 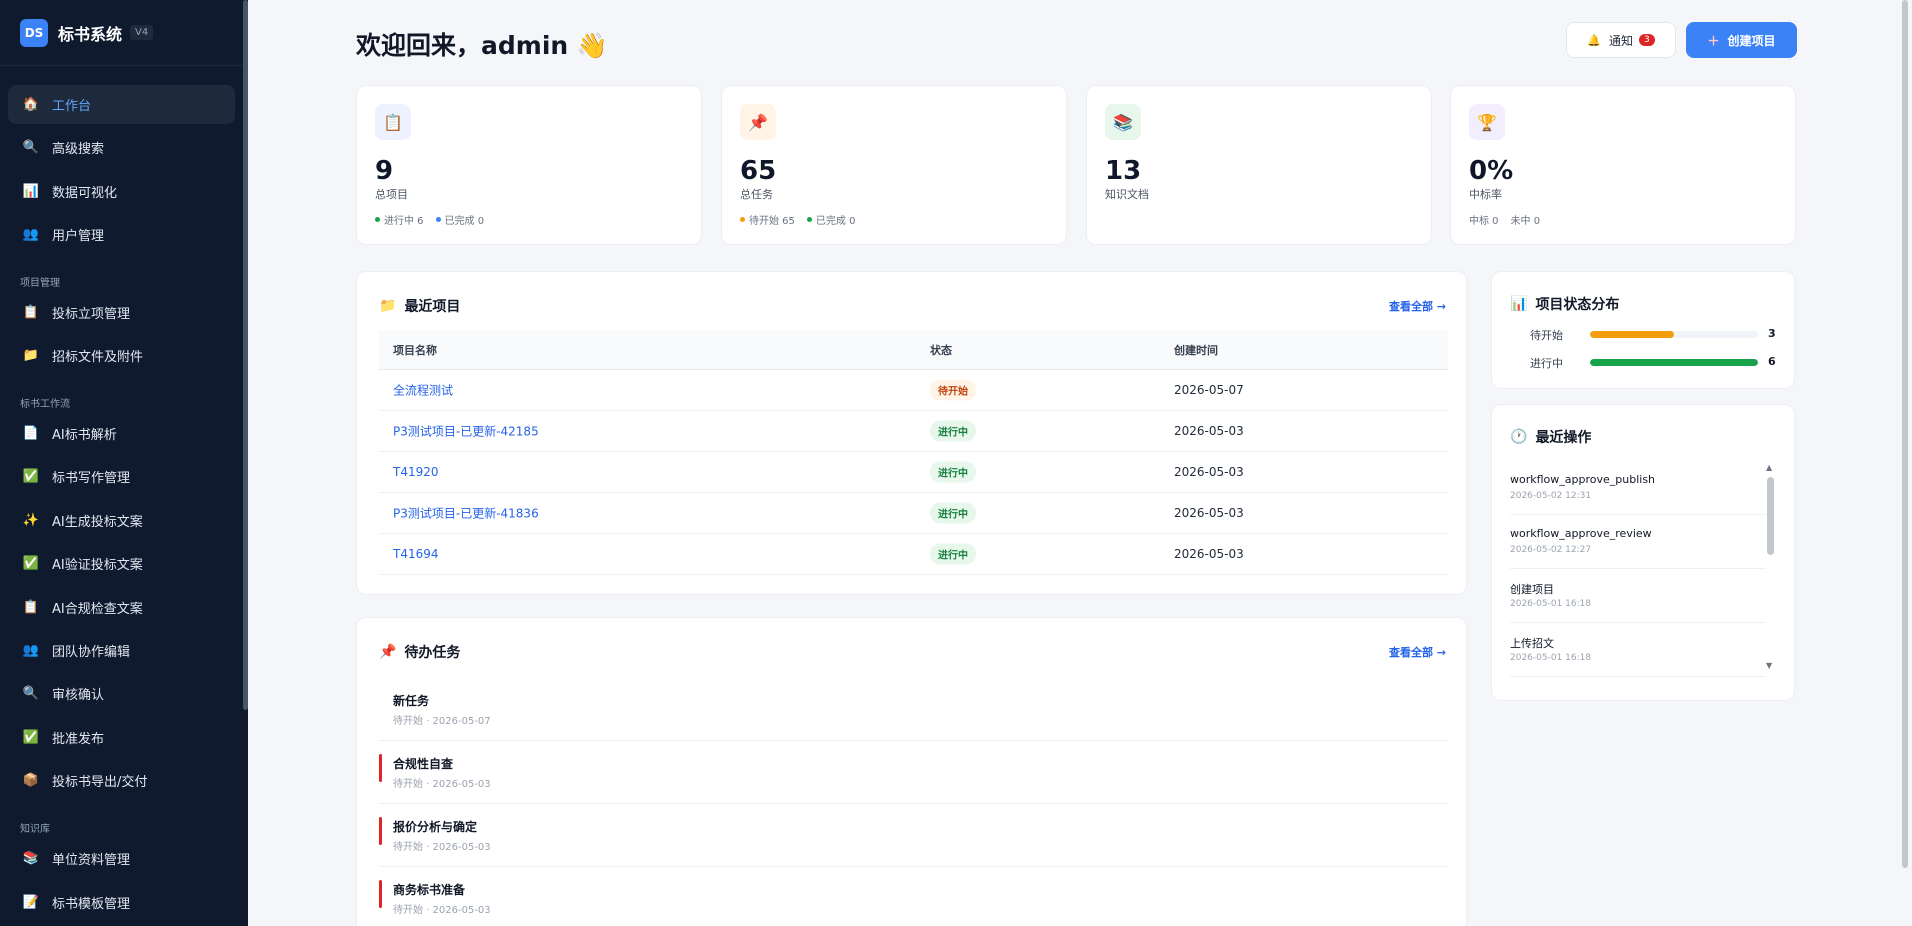 What do you see at coordinates (1674, 334) in the screenshot?
I see `distribution-bar-track` at bounding box center [1674, 334].